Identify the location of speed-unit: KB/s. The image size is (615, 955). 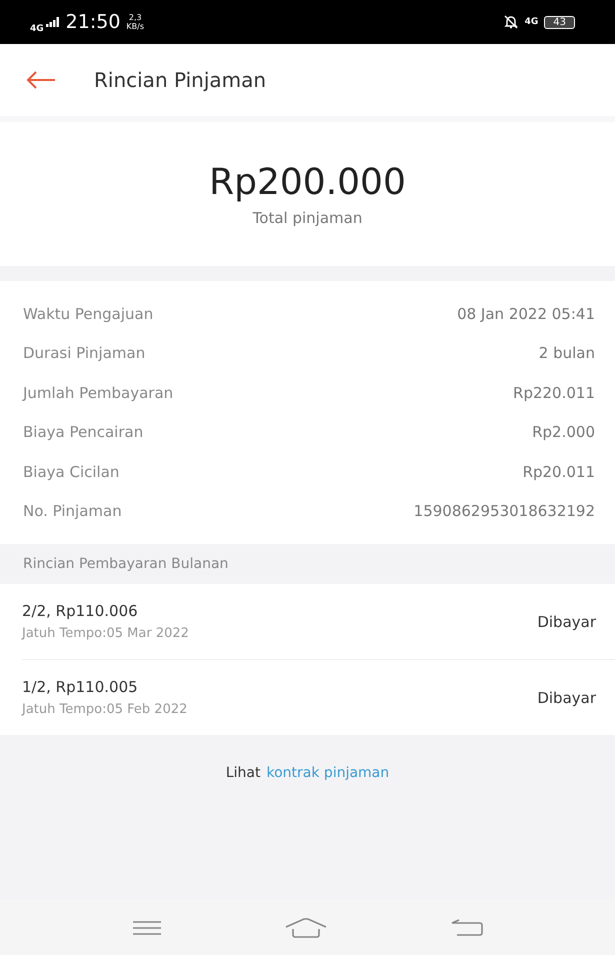
(135, 26).